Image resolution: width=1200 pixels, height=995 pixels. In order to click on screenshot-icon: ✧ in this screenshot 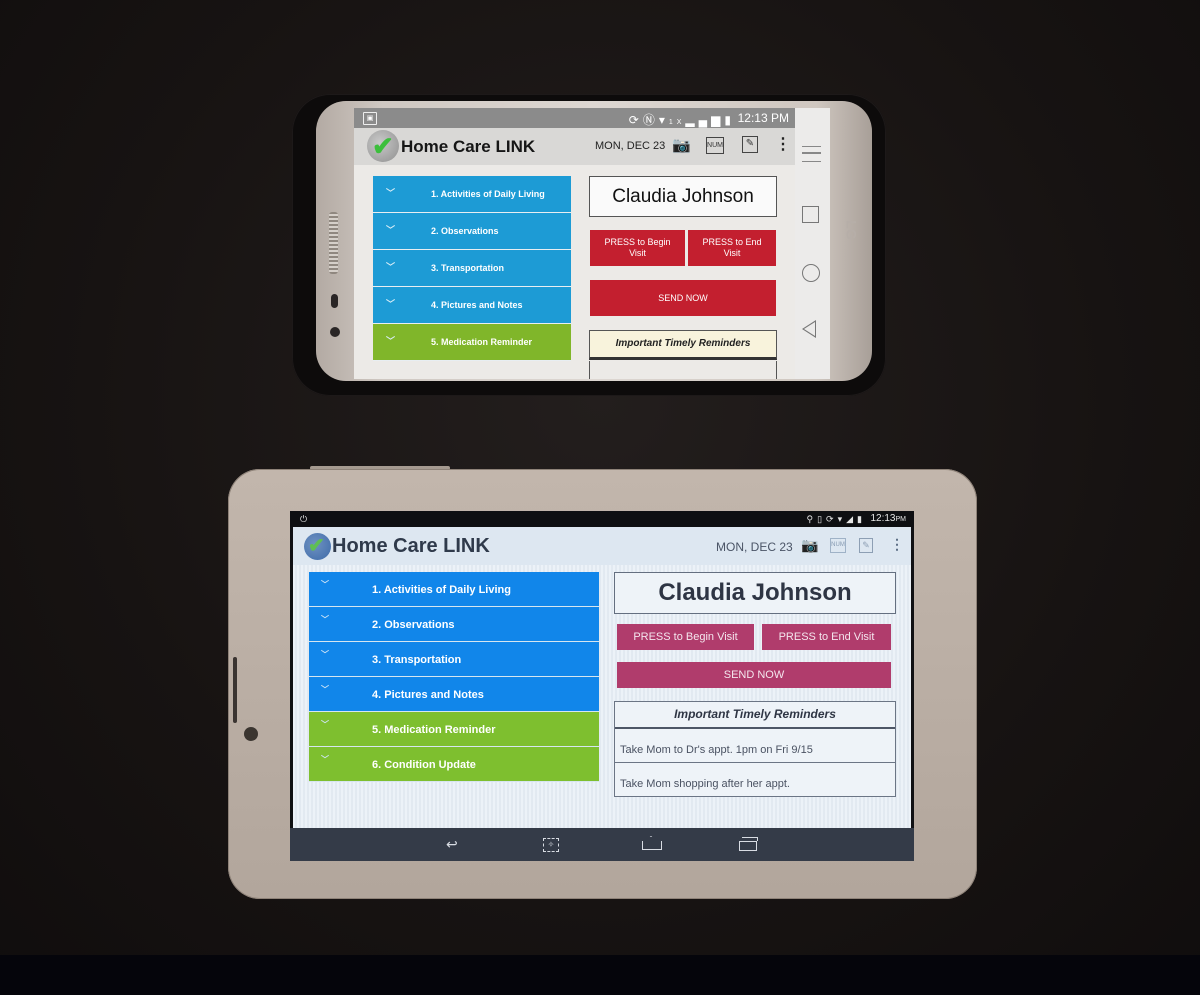, I will do `click(551, 845)`.